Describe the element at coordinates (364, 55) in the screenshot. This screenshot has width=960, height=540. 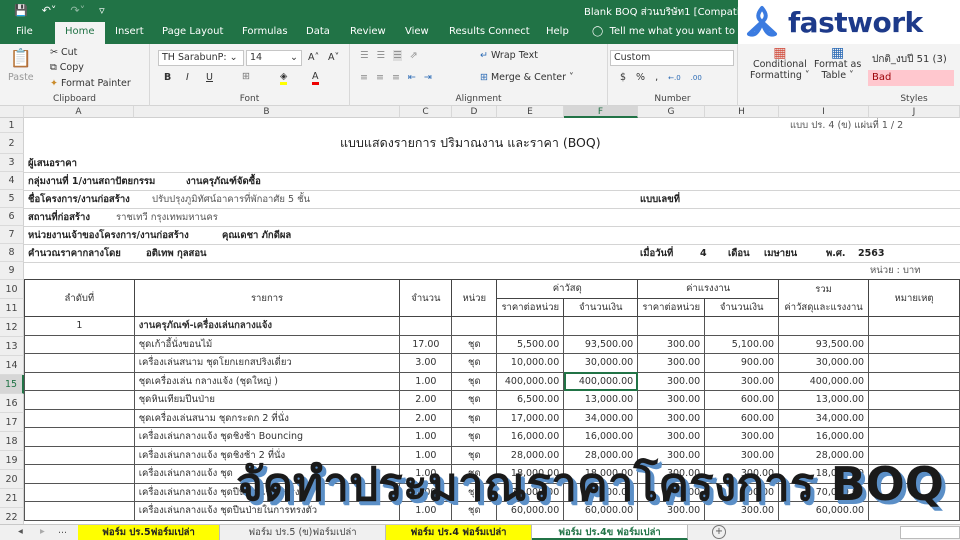
I see `align-top-icon: ☰` at that location.